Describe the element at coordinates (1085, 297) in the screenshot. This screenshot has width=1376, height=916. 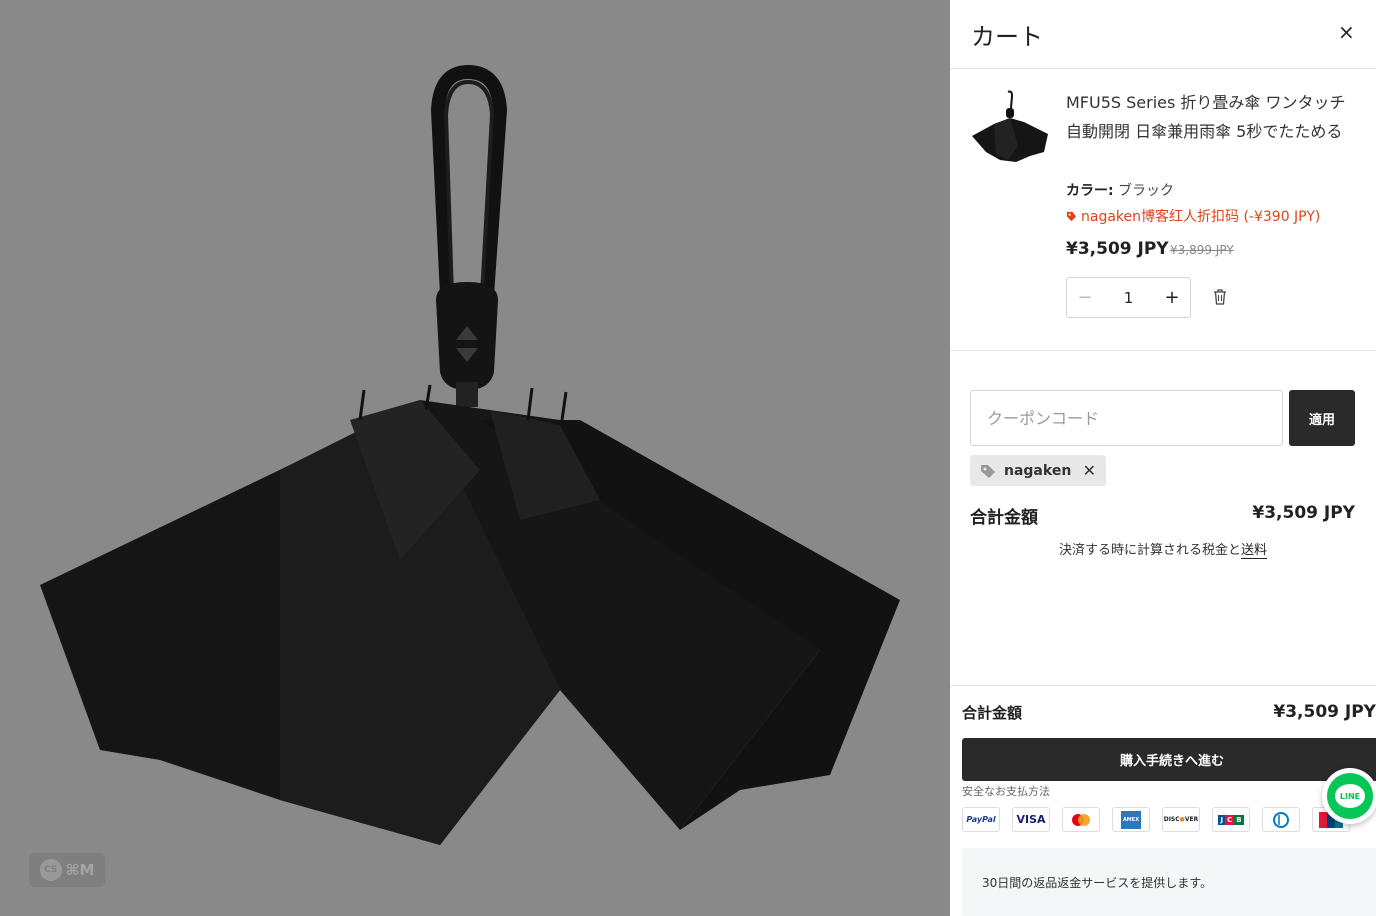
I see `decrease-quantity-button: −` at that location.